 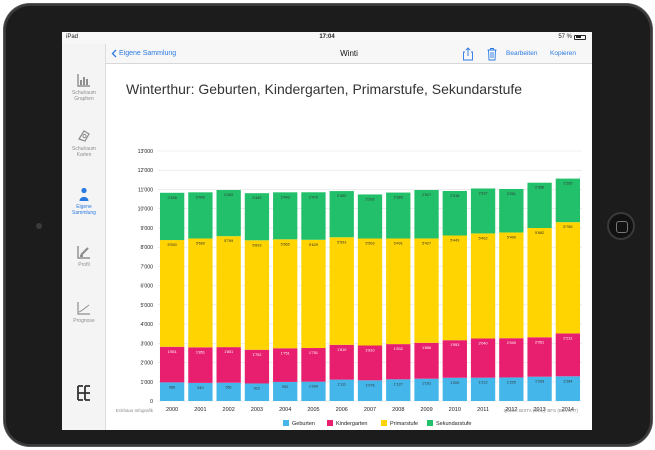 What do you see at coordinates (369, 199) in the screenshot?
I see `data-label: 2'292` at bounding box center [369, 199].